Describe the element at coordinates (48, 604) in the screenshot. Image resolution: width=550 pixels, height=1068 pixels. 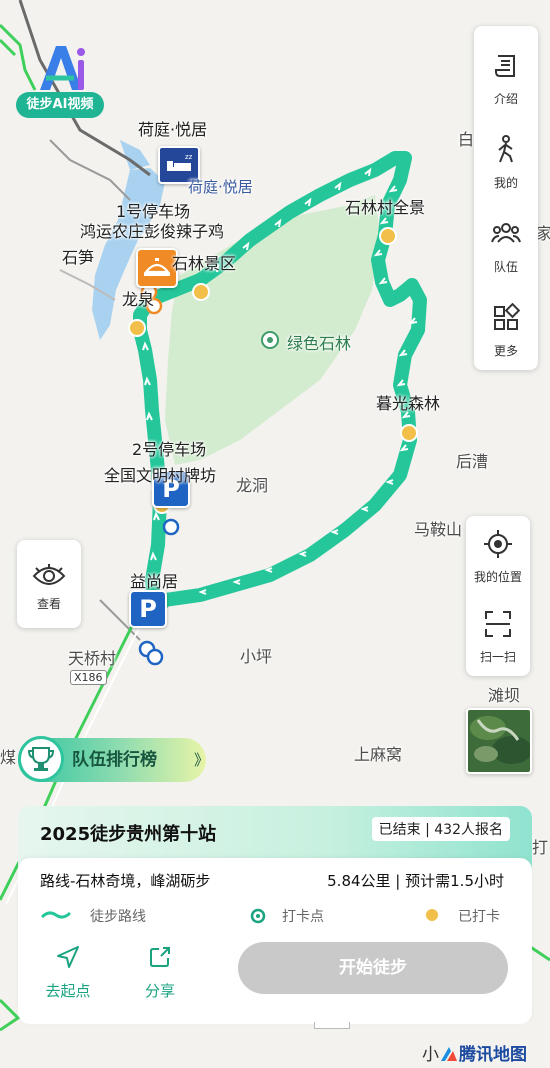
I see `view-label: 查看` at that location.